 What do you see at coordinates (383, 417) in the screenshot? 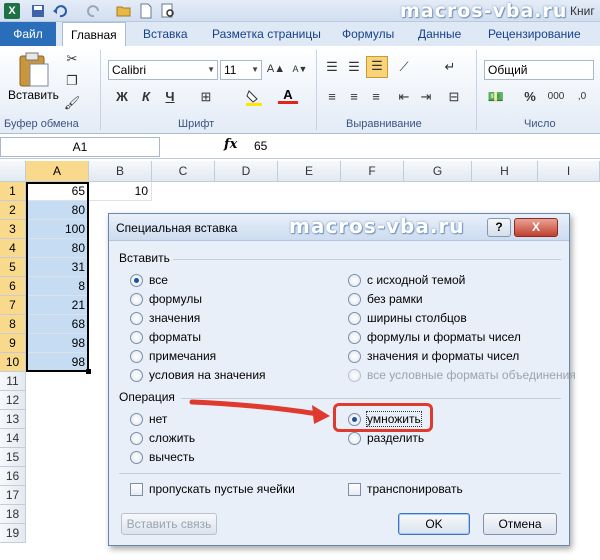
I see `annotation-highlight-box` at bounding box center [383, 417].